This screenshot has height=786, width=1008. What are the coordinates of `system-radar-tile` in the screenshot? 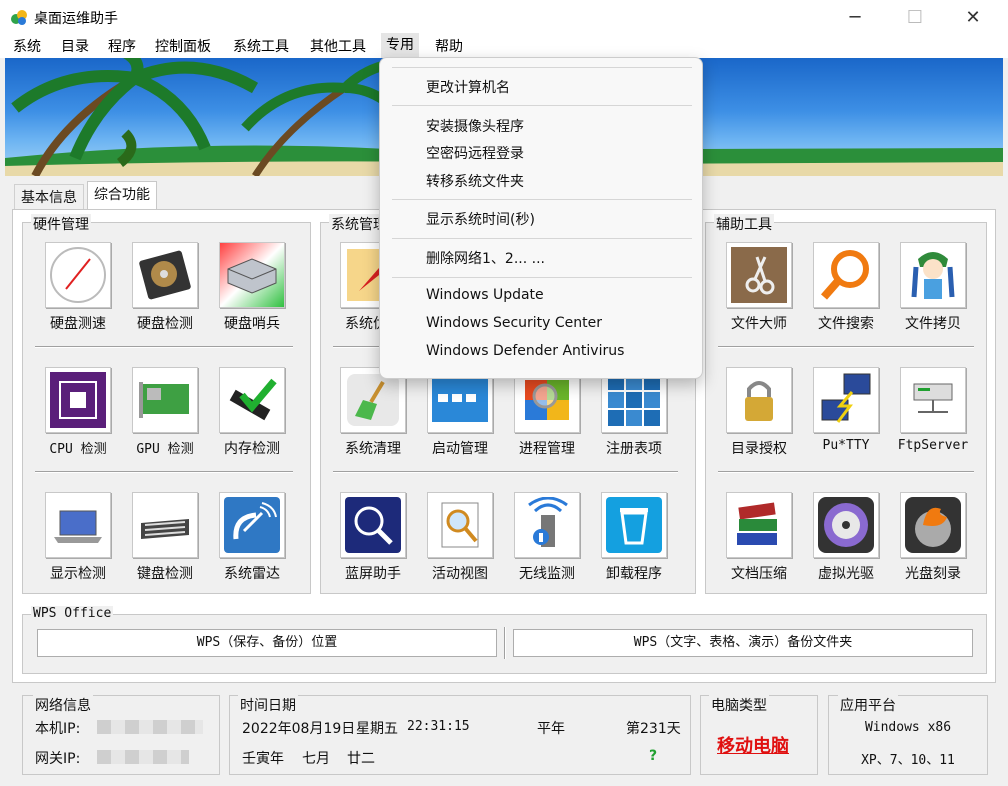 It's located at (252, 525).